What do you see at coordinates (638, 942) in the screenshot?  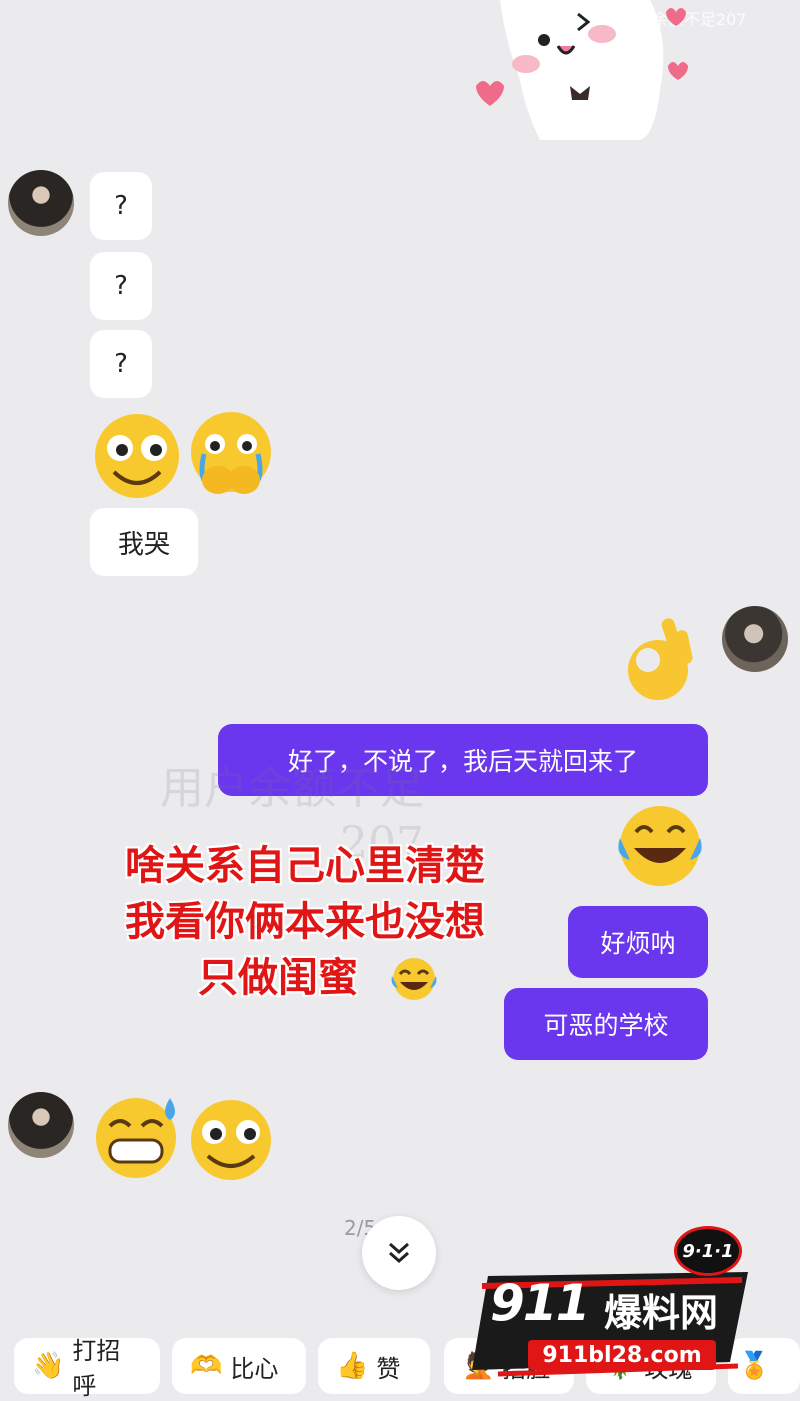 I see `sent-message: 好烦呐` at bounding box center [638, 942].